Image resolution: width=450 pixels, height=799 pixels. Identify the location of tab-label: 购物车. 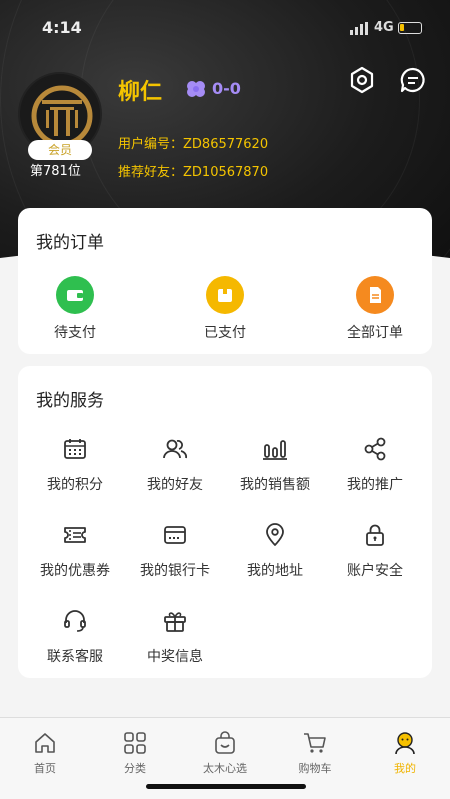
(315, 768).